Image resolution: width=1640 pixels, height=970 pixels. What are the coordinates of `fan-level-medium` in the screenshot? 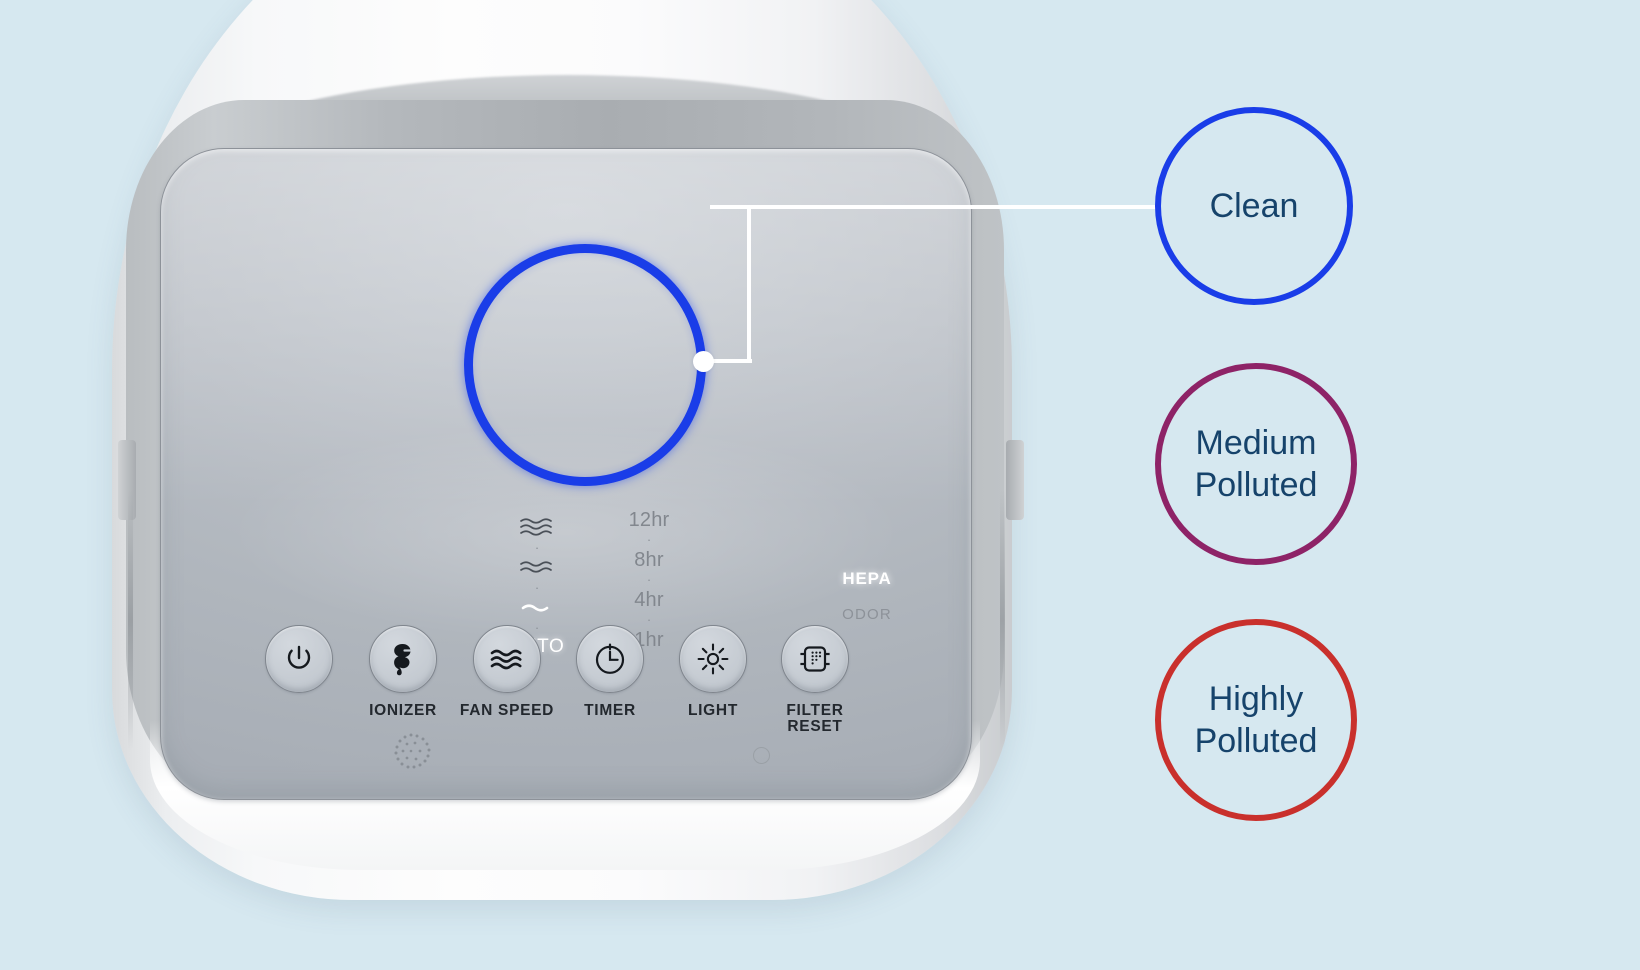 It's located at (537, 567).